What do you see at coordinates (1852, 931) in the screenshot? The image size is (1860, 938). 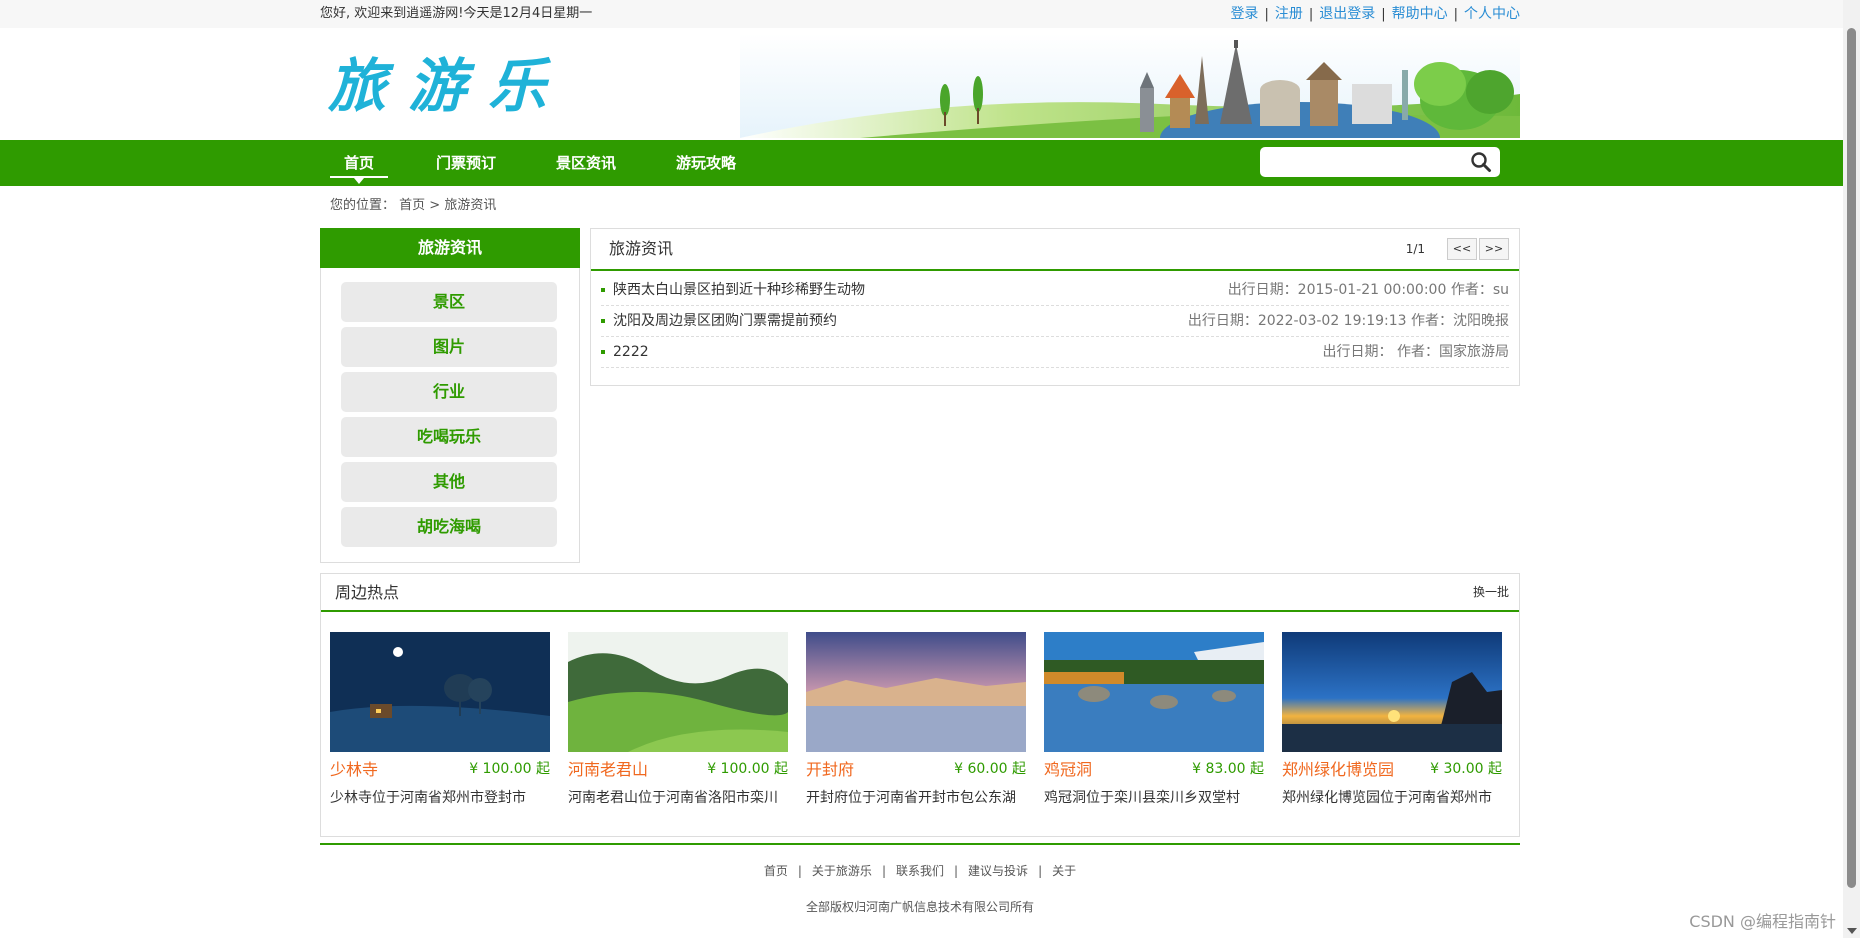 I see `scroll-down-arrow-icon` at bounding box center [1852, 931].